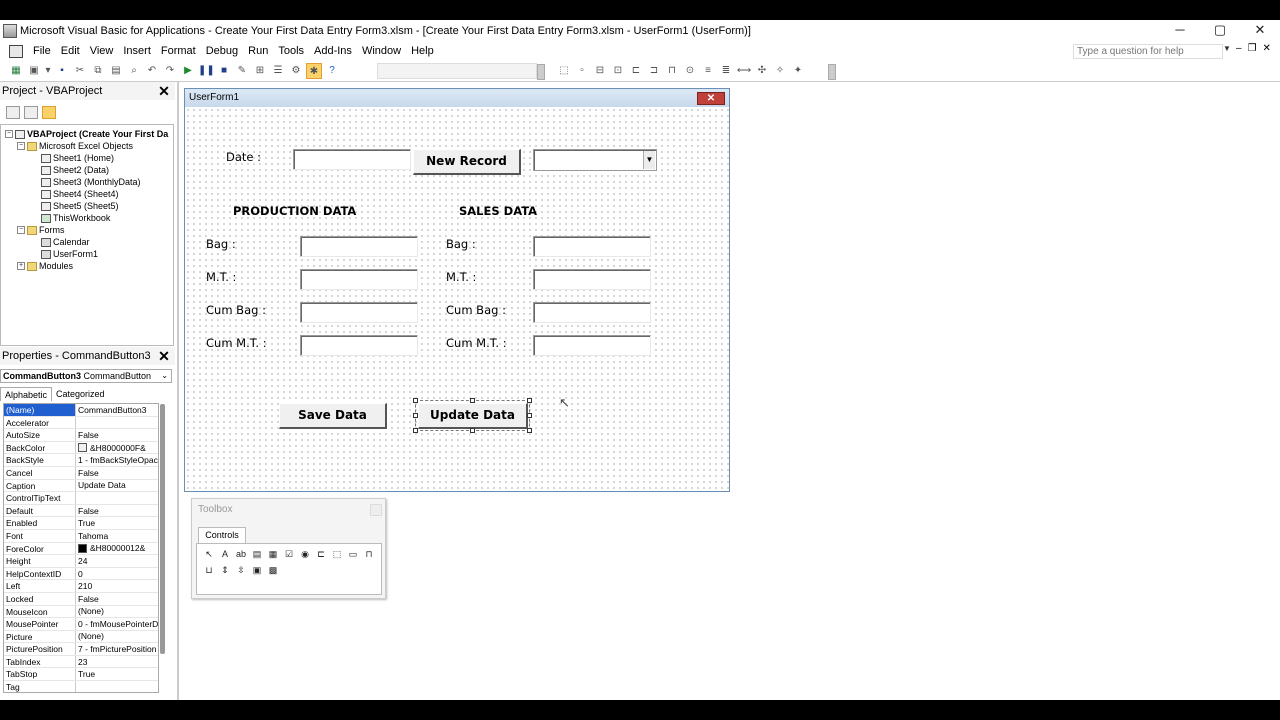 The width and height of the screenshot is (1280, 720). Describe the element at coordinates (81, 523) in the screenshot. I see `property-row: Enabled True` at that location.